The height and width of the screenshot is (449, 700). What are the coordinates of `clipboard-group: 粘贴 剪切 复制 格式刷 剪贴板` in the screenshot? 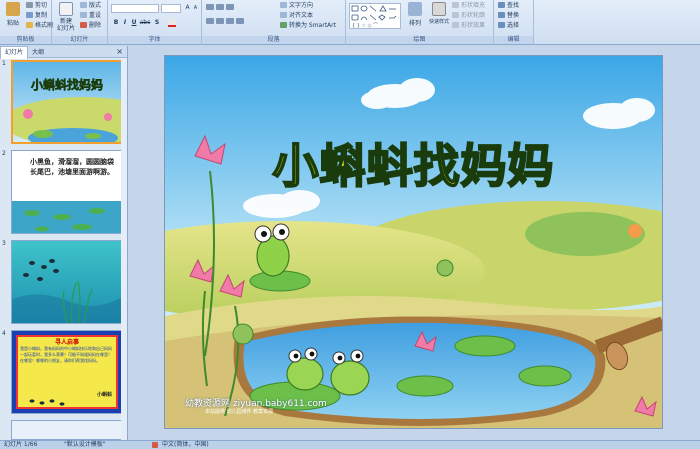 It's located at (26, 22).